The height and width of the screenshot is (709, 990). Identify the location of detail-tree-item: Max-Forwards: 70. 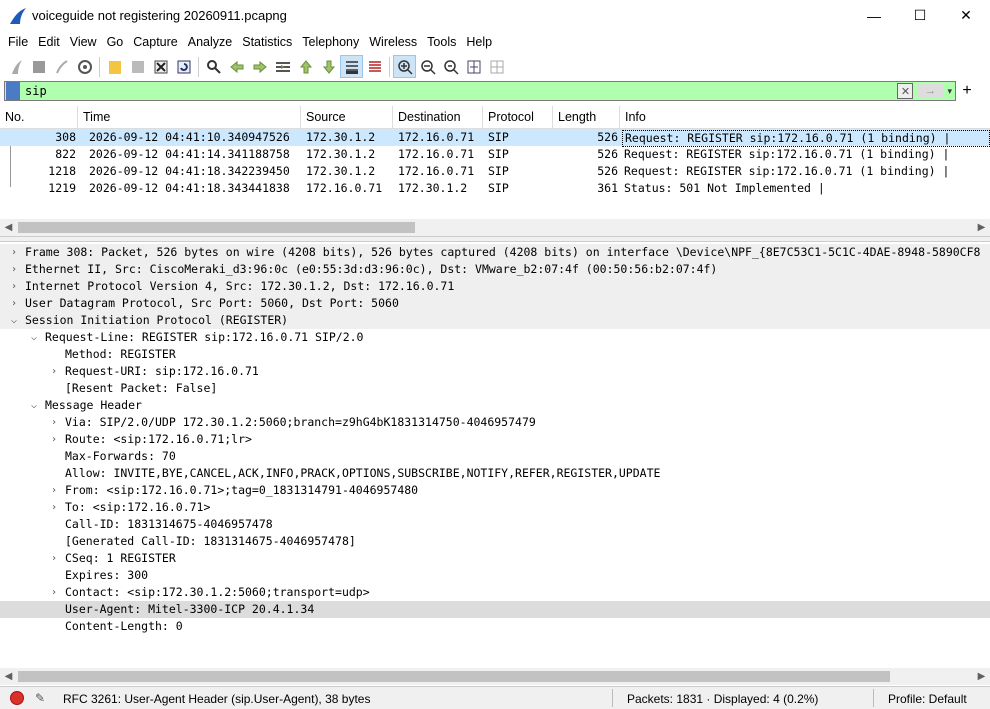
(495, 456).